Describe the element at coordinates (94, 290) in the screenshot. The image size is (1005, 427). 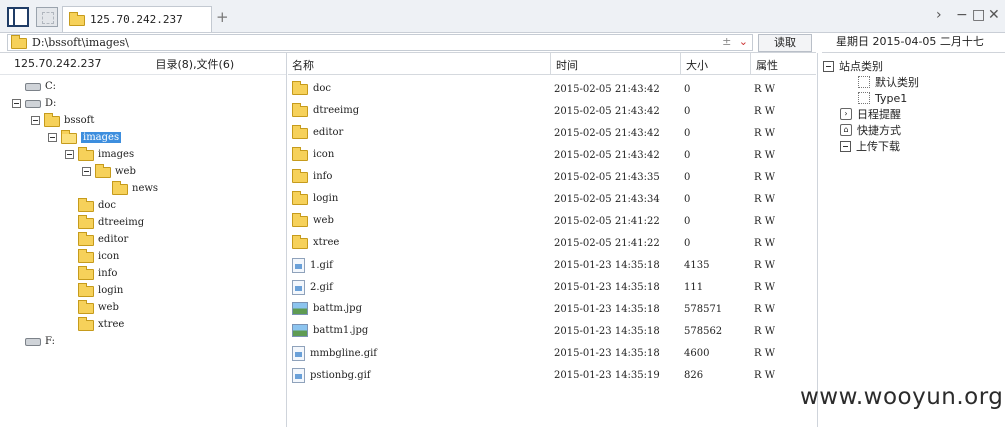
I see `tree-item-login: login` at that location.